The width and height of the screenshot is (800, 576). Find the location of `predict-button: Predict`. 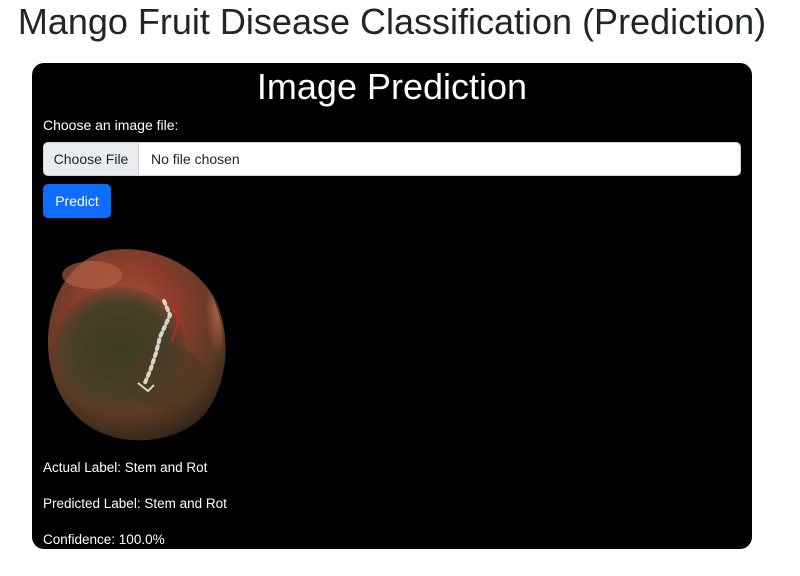

predict-button: Predict is located at coordinates (77, 201).